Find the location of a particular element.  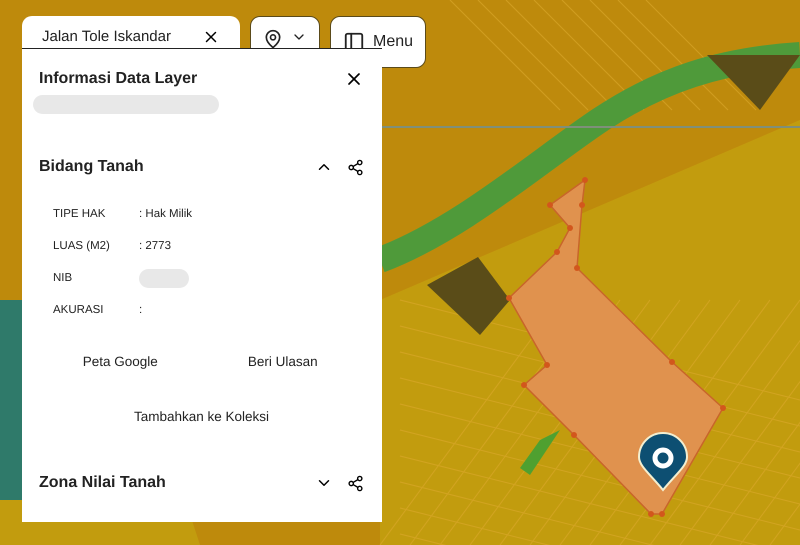

action-link: Tambahkan ke Koleksi is located at coordinates (202, 416).